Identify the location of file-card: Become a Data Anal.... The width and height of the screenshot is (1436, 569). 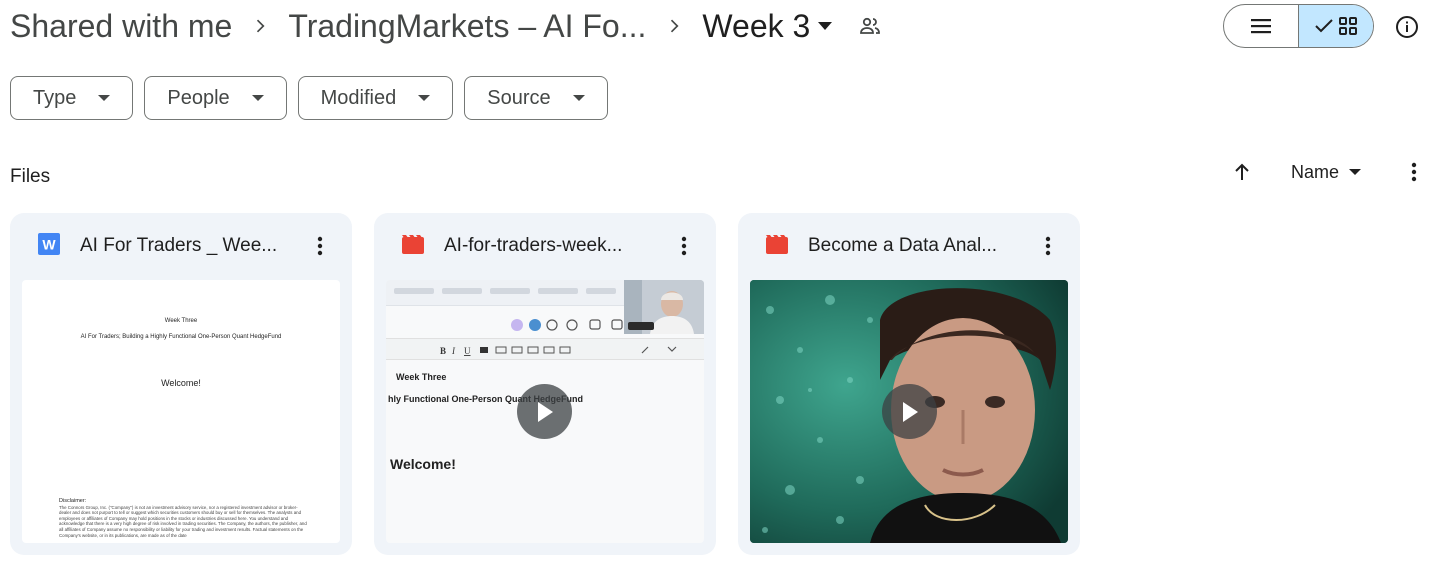
(909, 384).